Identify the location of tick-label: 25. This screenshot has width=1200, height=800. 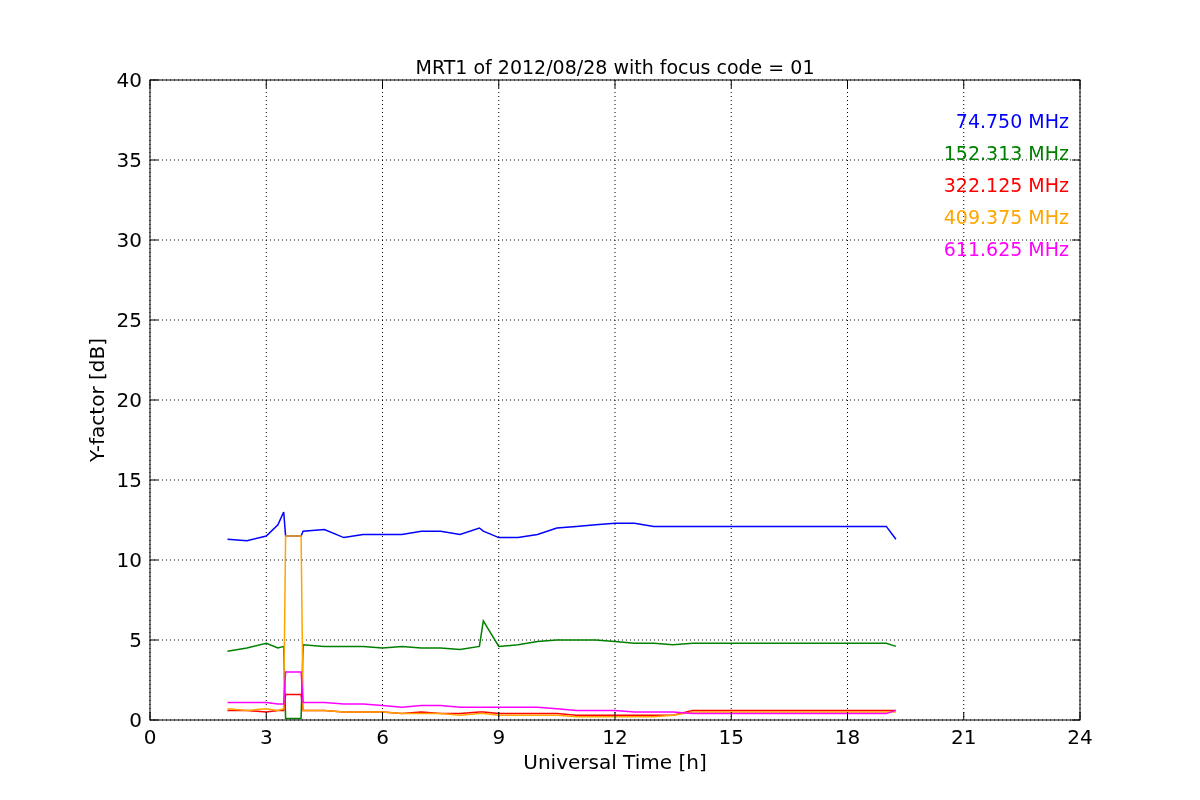
(129, 320).